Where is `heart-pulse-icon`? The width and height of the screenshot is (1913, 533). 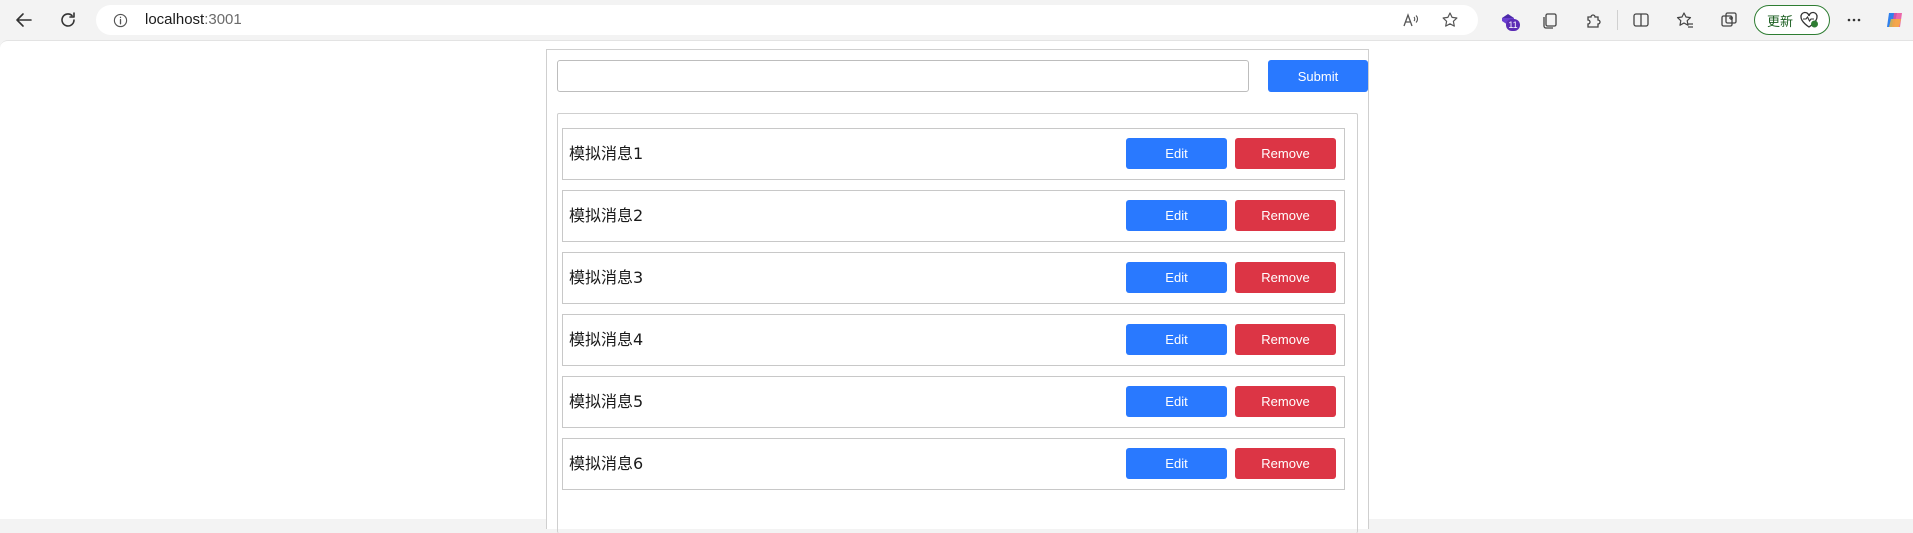 heart-pulse-icon is located at coordinates (1809, 20).